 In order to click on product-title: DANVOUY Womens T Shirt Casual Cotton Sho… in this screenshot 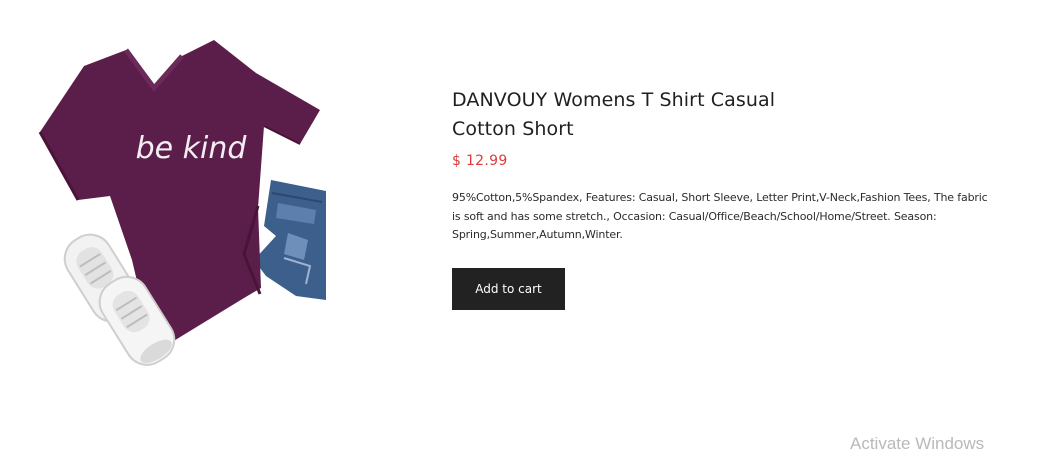, I will do `click(614, 114)`.